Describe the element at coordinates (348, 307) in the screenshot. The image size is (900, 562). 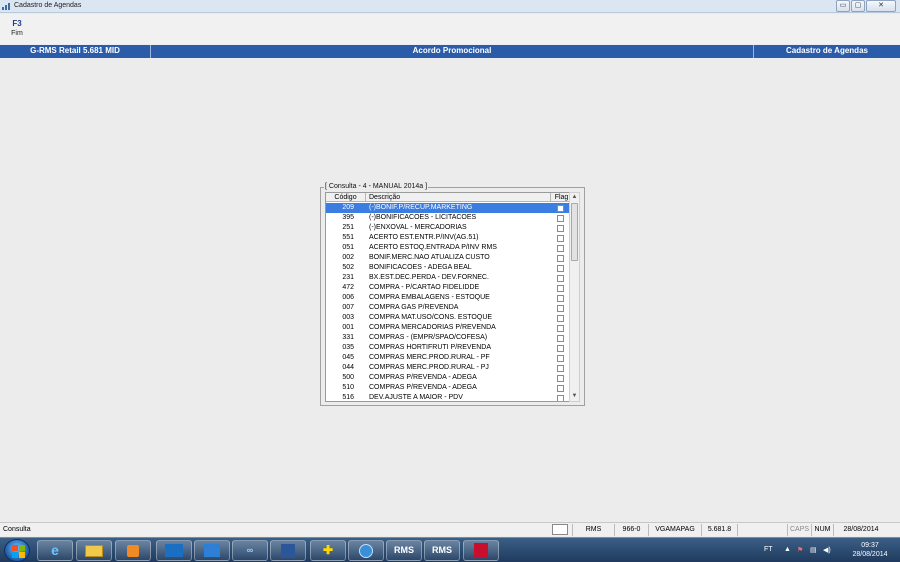
I see `item-codigo: 007` at that location.